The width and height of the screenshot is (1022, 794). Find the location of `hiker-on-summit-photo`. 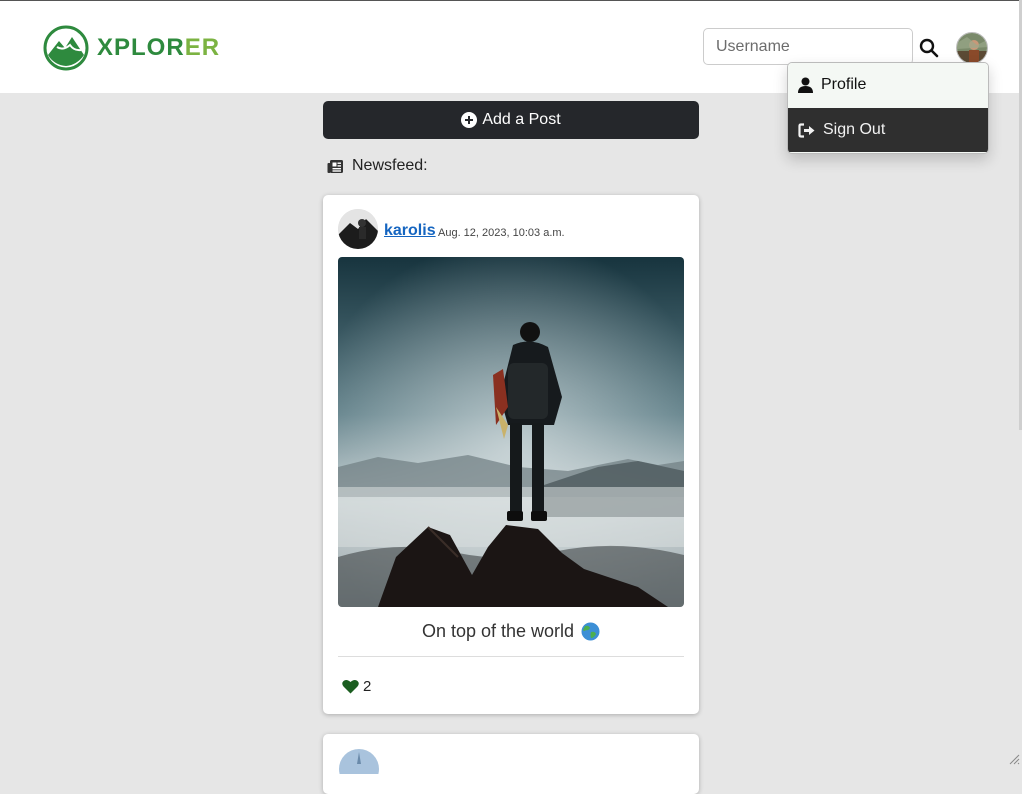

hiker-on-summit-photo is located at coordinates (511, 432).